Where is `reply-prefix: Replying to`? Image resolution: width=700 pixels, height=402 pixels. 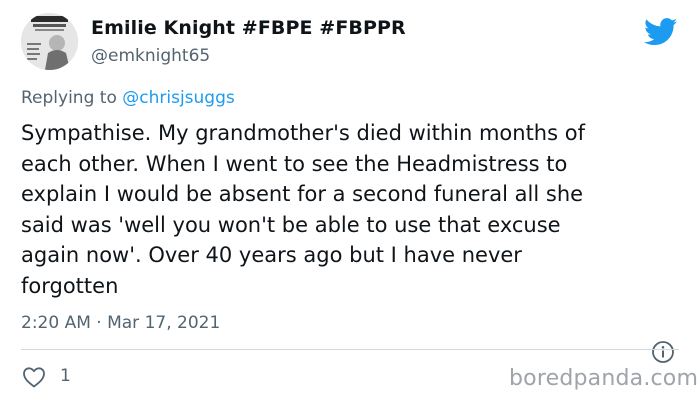
reply-prefix: Replying to is located at coordinates (72, 98).